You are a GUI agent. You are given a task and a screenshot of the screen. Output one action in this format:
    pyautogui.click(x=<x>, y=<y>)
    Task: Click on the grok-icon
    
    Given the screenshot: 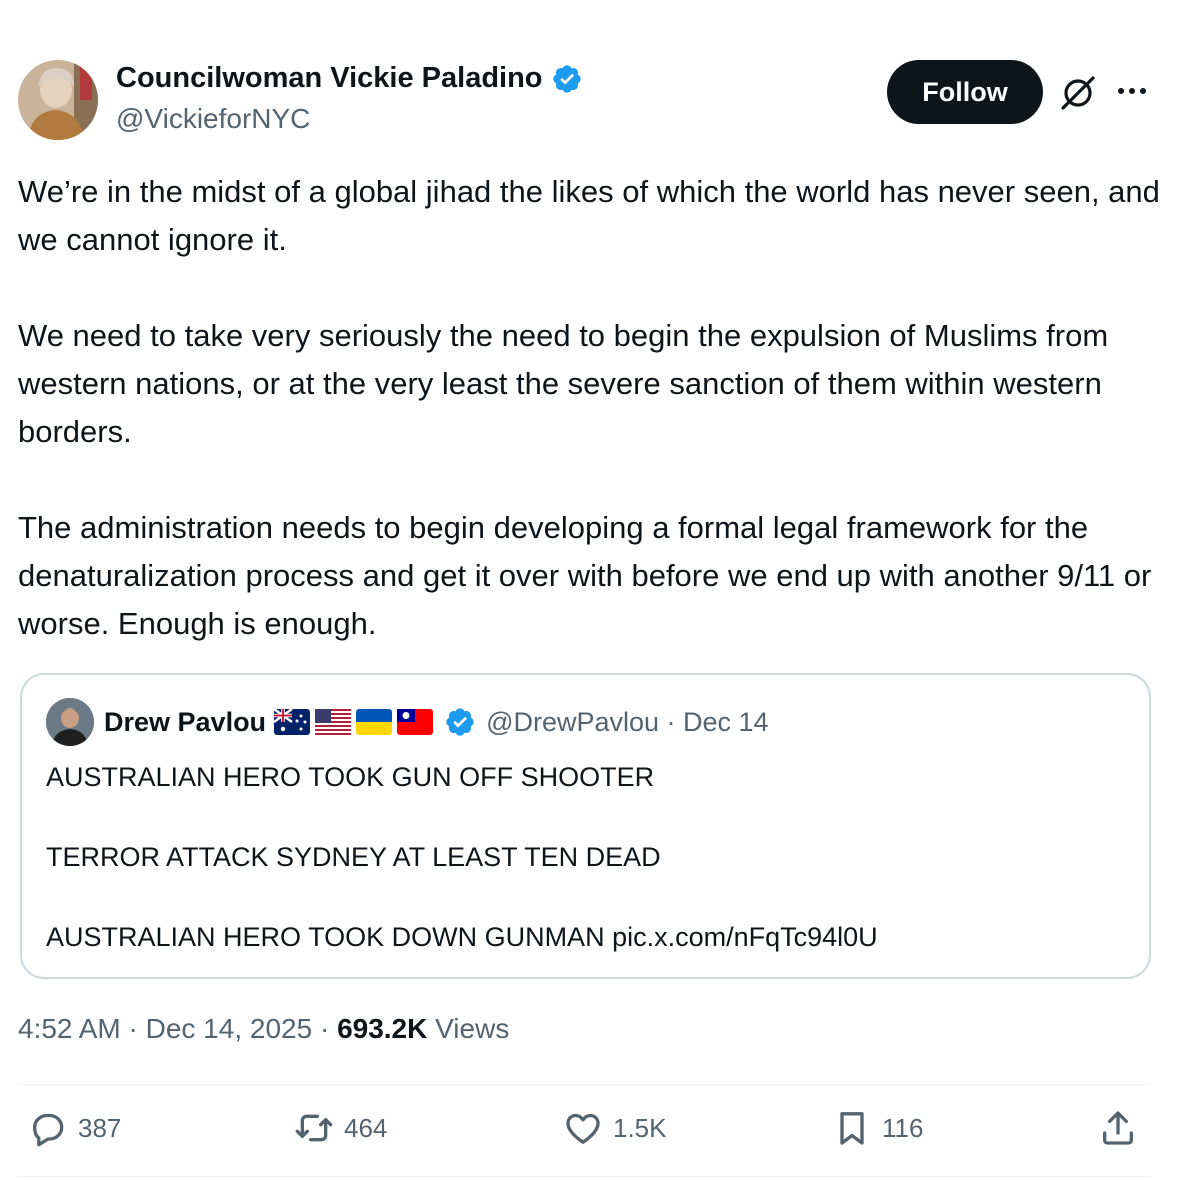 What is the action you would take?
    pyautogui.click(x=1078, y=93)
    